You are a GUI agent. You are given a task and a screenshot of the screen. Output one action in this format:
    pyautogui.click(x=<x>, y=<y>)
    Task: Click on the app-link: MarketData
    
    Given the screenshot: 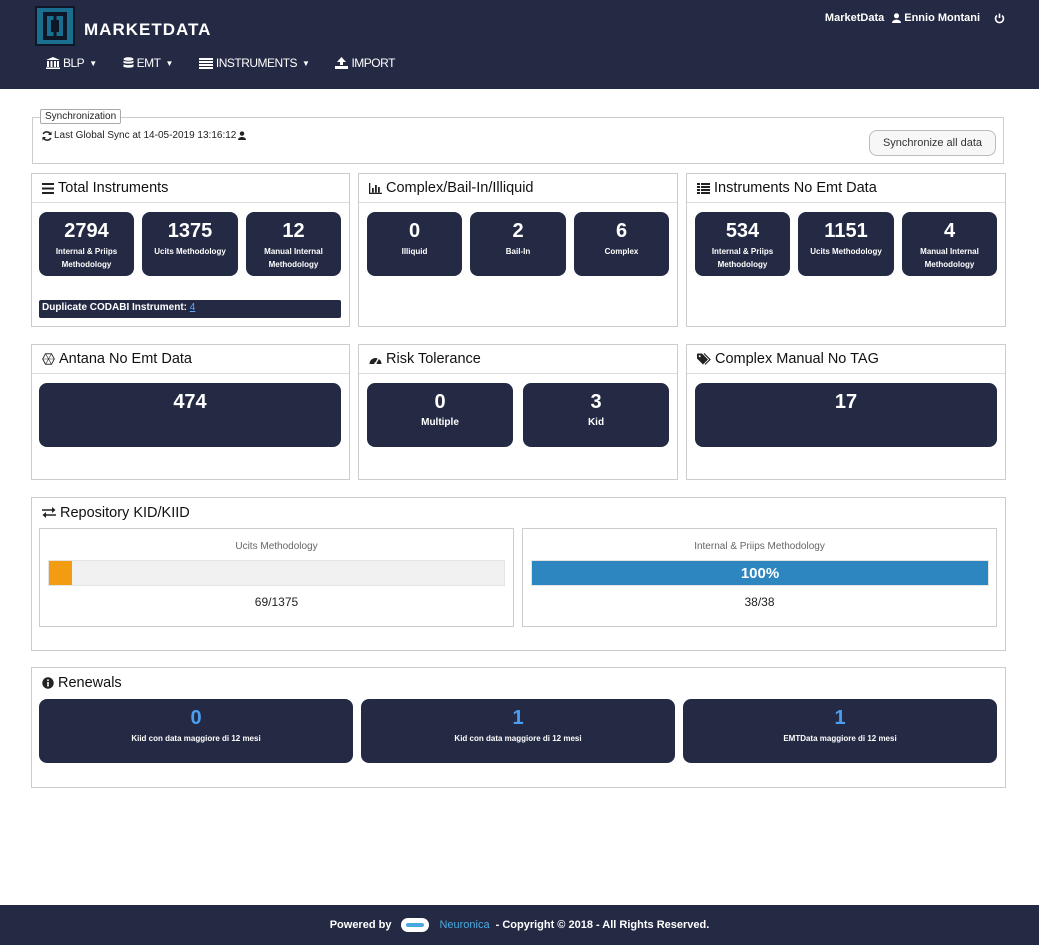 What is the action you would take?
    pyautogui.click(x=854, y=18)
    